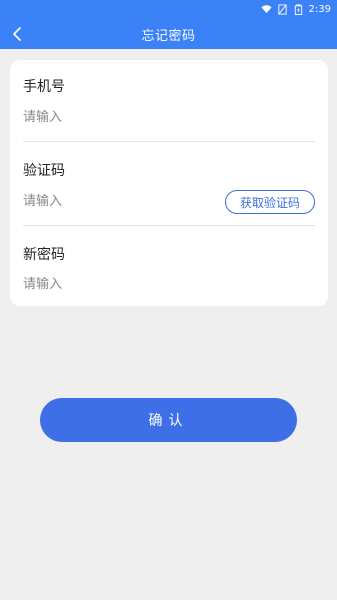 This screenshot has width=337, height=600. What do you see at coordinates (168, 9) in the screenshot?
I see `status-bar: 2:39` at bounding box center [168, 9].